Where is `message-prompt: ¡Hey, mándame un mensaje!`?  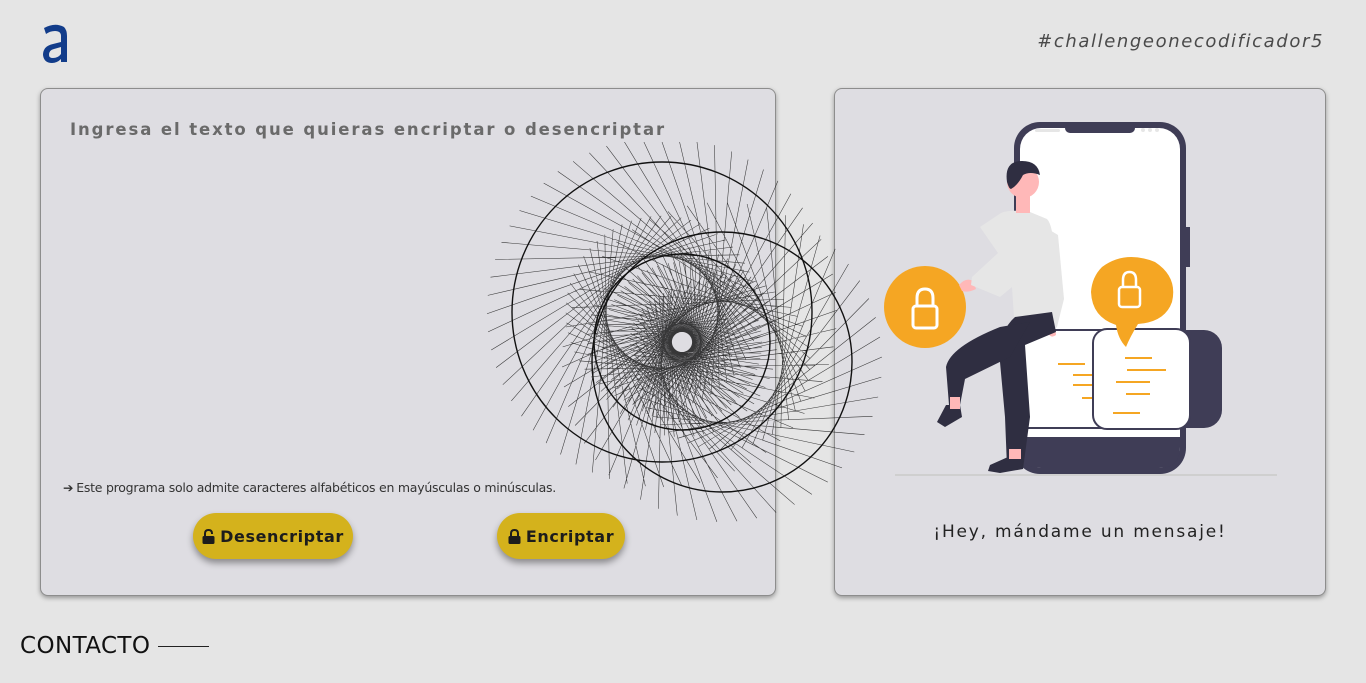 message-prompt: ¡Hey, mándame un mensaje! is located at coordinates (1080, 532).